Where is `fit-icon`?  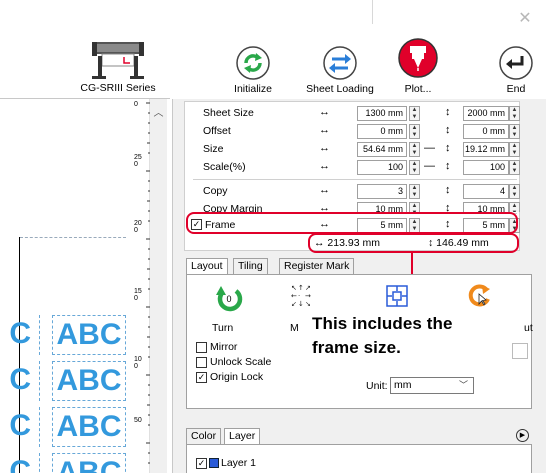 fit-icon is located at coordinates (397, 296).